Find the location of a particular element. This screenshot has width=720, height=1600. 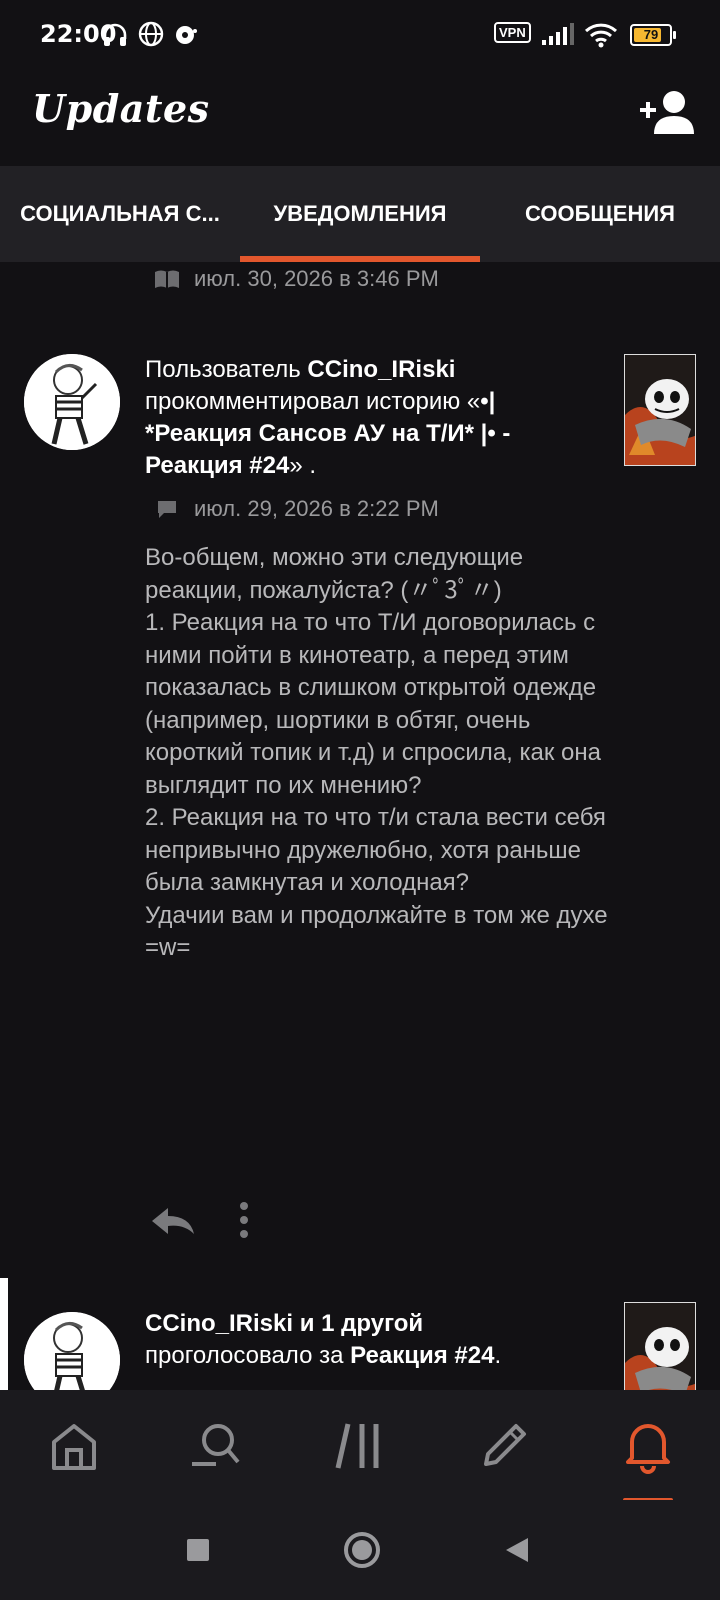

globe-icon is located at coordinates (151, 34).